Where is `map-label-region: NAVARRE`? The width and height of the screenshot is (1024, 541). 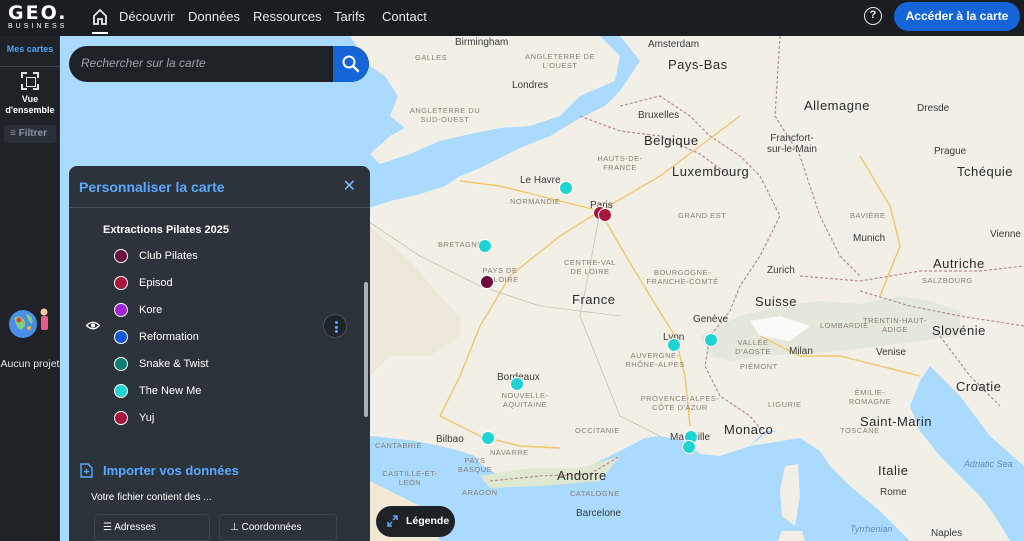
map-label-region: NAVARRE is located at coordinates (509, 452).